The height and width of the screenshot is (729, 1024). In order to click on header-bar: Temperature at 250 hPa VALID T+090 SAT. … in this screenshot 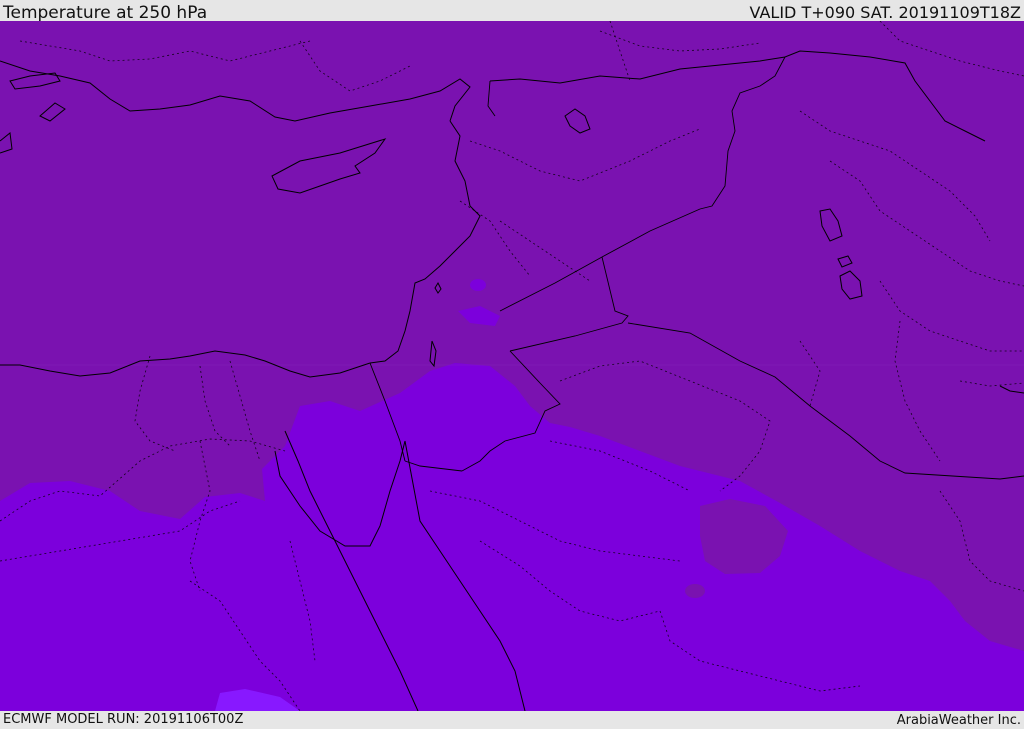, I will do `click(512, 11)`.